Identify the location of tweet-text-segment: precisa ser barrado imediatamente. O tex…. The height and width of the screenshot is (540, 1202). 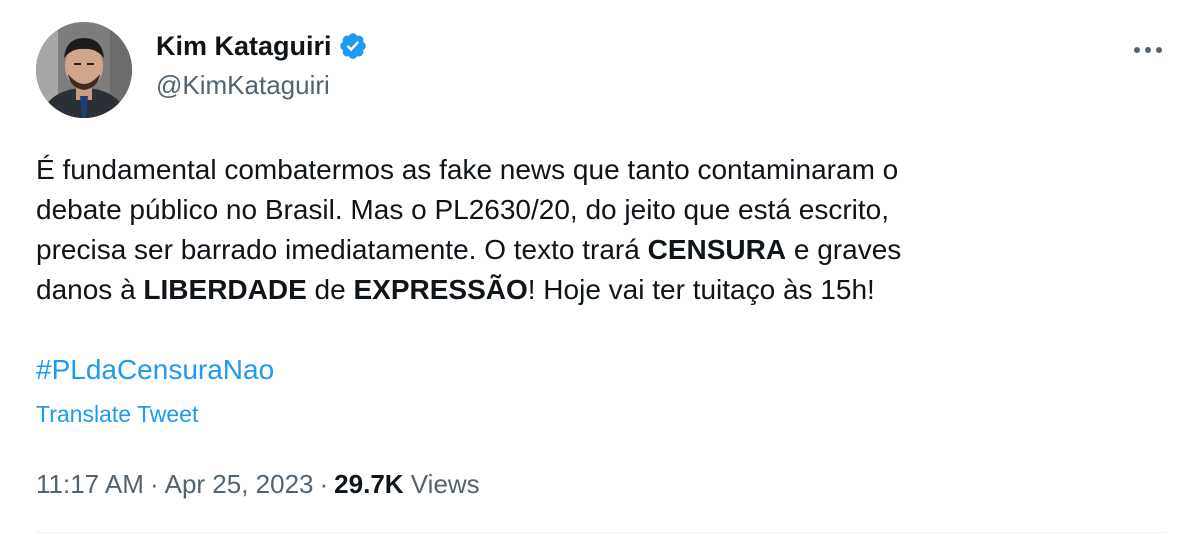
(342, 249).